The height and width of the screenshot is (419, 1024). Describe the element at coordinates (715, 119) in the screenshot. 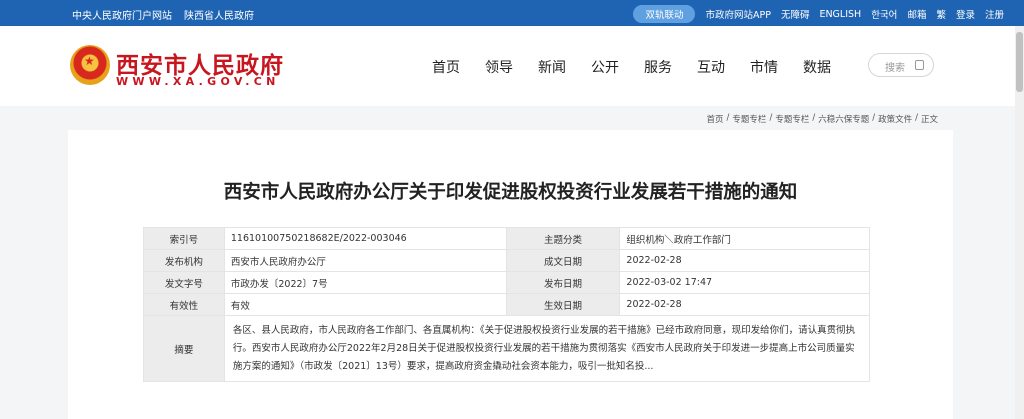

I see `breadcrumb-home: 首页` at that location.